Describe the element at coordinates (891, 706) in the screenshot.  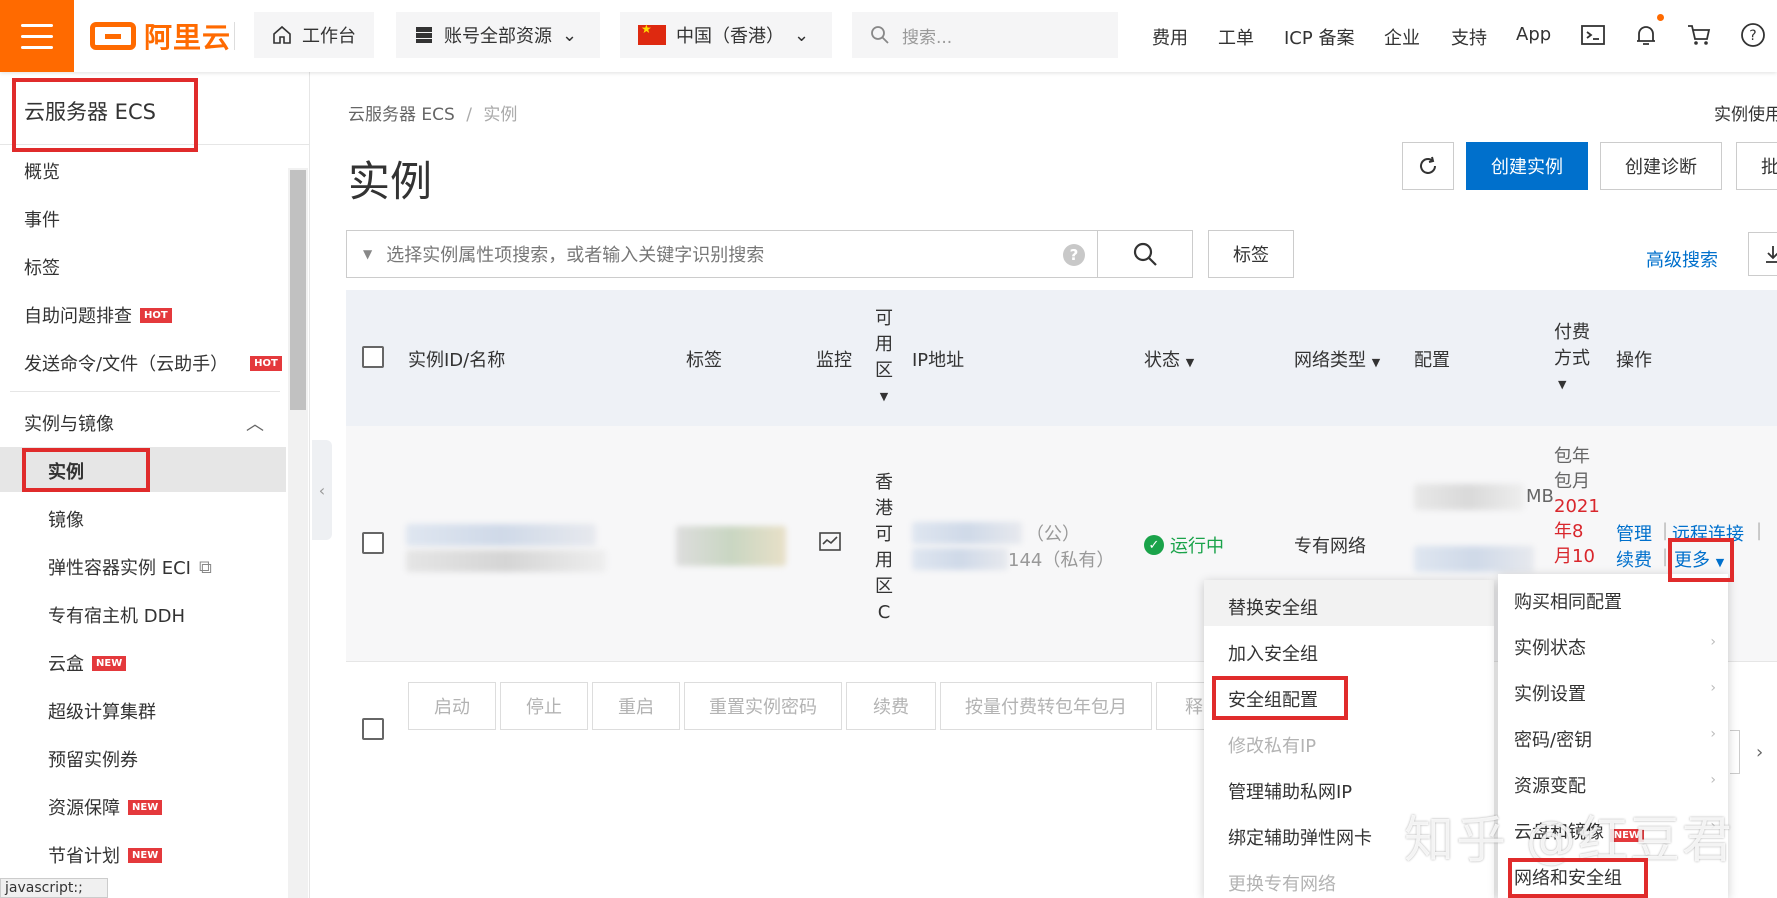
I see `batch-renew-button: 续费` at that location.